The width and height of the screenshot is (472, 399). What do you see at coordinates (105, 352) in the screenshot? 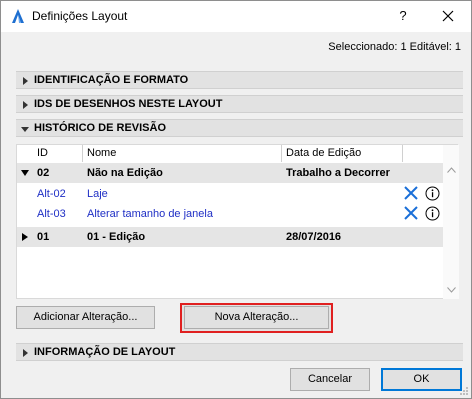
I see `section-label: INFORMAÇÃO DE LAYOUT` at bounding box center [105, 352].